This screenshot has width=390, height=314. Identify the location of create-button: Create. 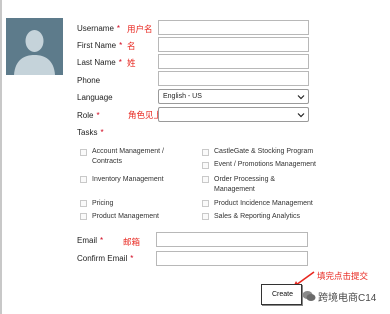
(281, 294).